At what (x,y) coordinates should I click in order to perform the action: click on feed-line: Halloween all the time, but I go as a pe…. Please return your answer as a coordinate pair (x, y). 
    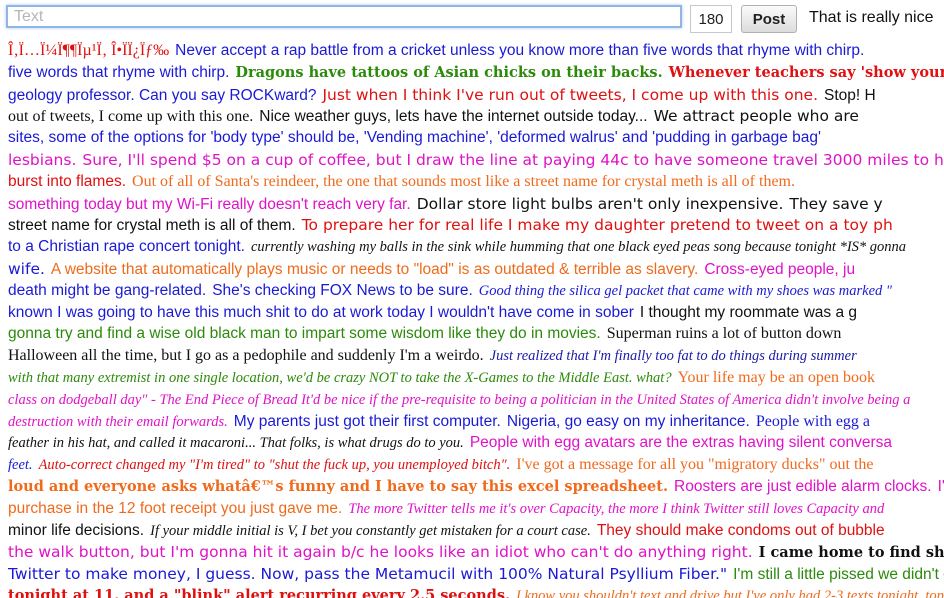
    Looking at the image, I should click on (435, 356).